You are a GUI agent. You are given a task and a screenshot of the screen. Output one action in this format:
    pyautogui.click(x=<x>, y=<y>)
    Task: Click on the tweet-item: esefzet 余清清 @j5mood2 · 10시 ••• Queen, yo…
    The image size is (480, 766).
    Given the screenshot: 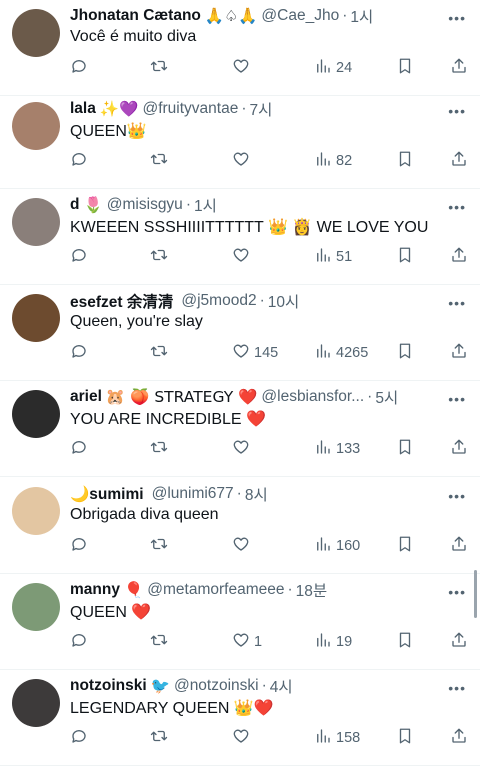 What is the action you would take?
    pyautogui.click(x=240, y=333)
    